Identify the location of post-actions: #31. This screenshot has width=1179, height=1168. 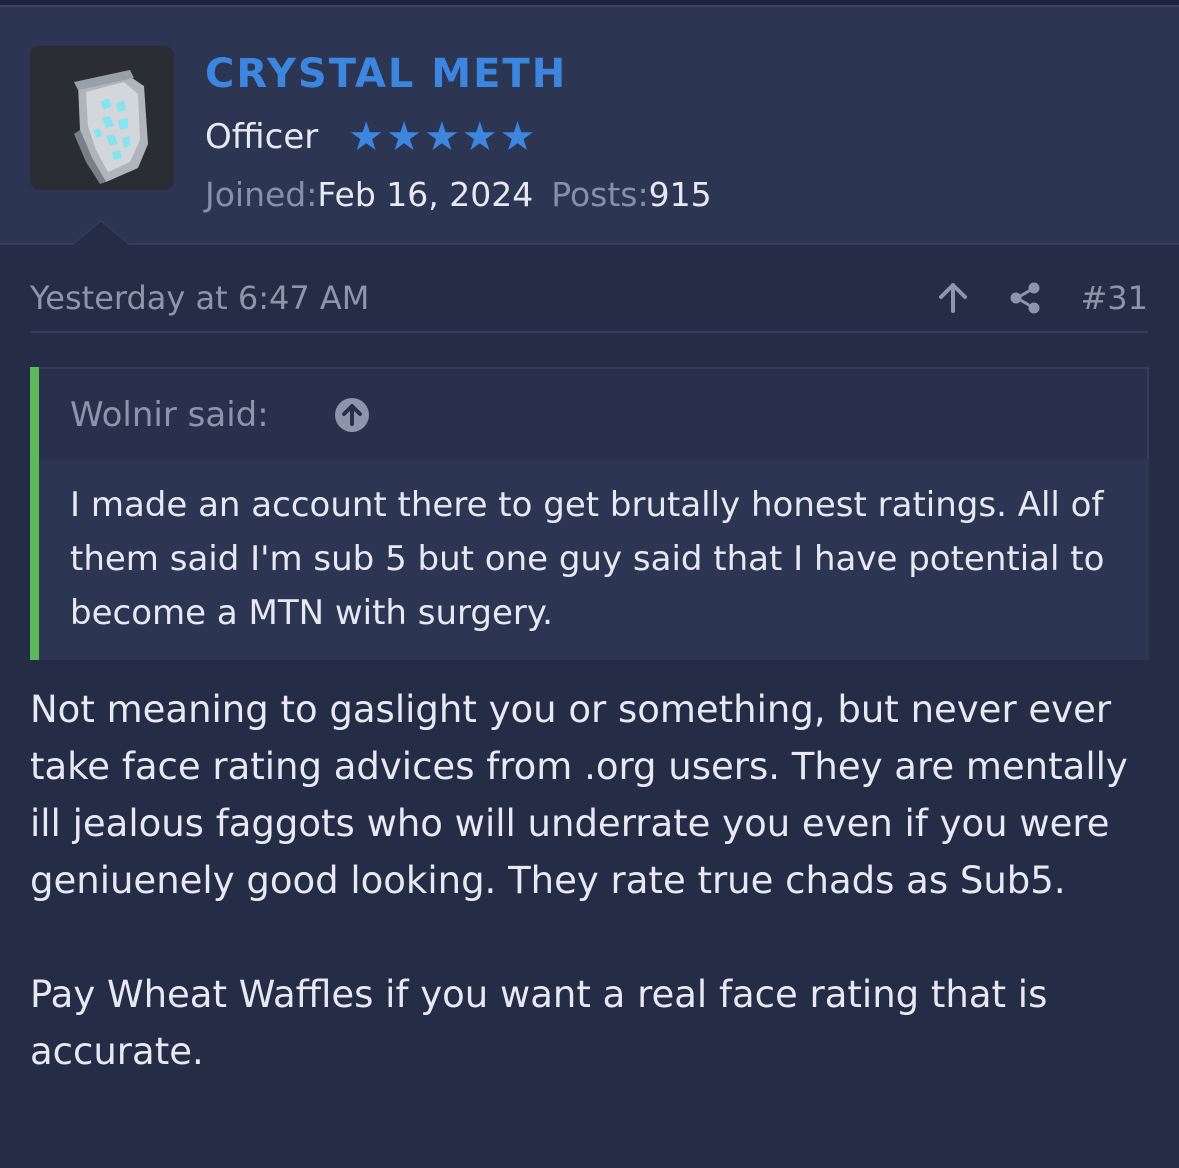
(1042, 298).